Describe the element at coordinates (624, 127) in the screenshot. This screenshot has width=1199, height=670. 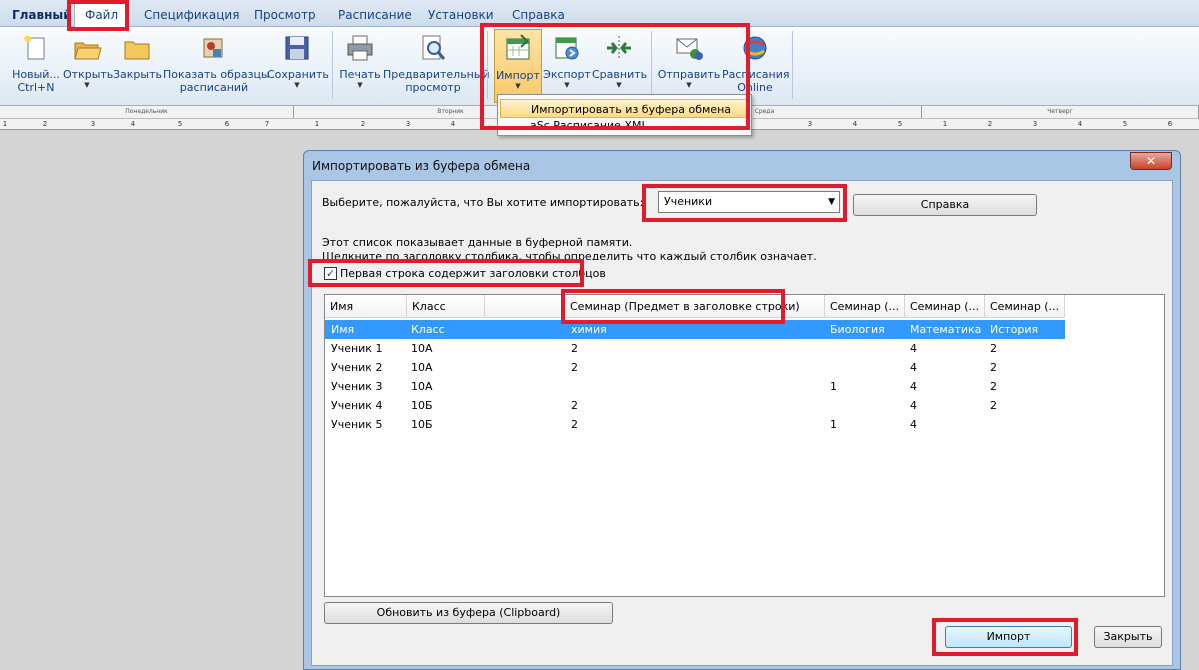
I see `menu-item-import-xml: aSc Расписание XML` at that location.